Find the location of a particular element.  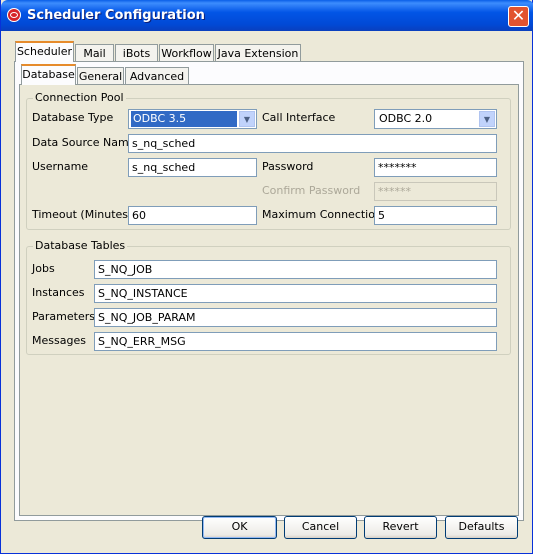

tab-java-extension: Java Extension is located at coordinates (258, 53).